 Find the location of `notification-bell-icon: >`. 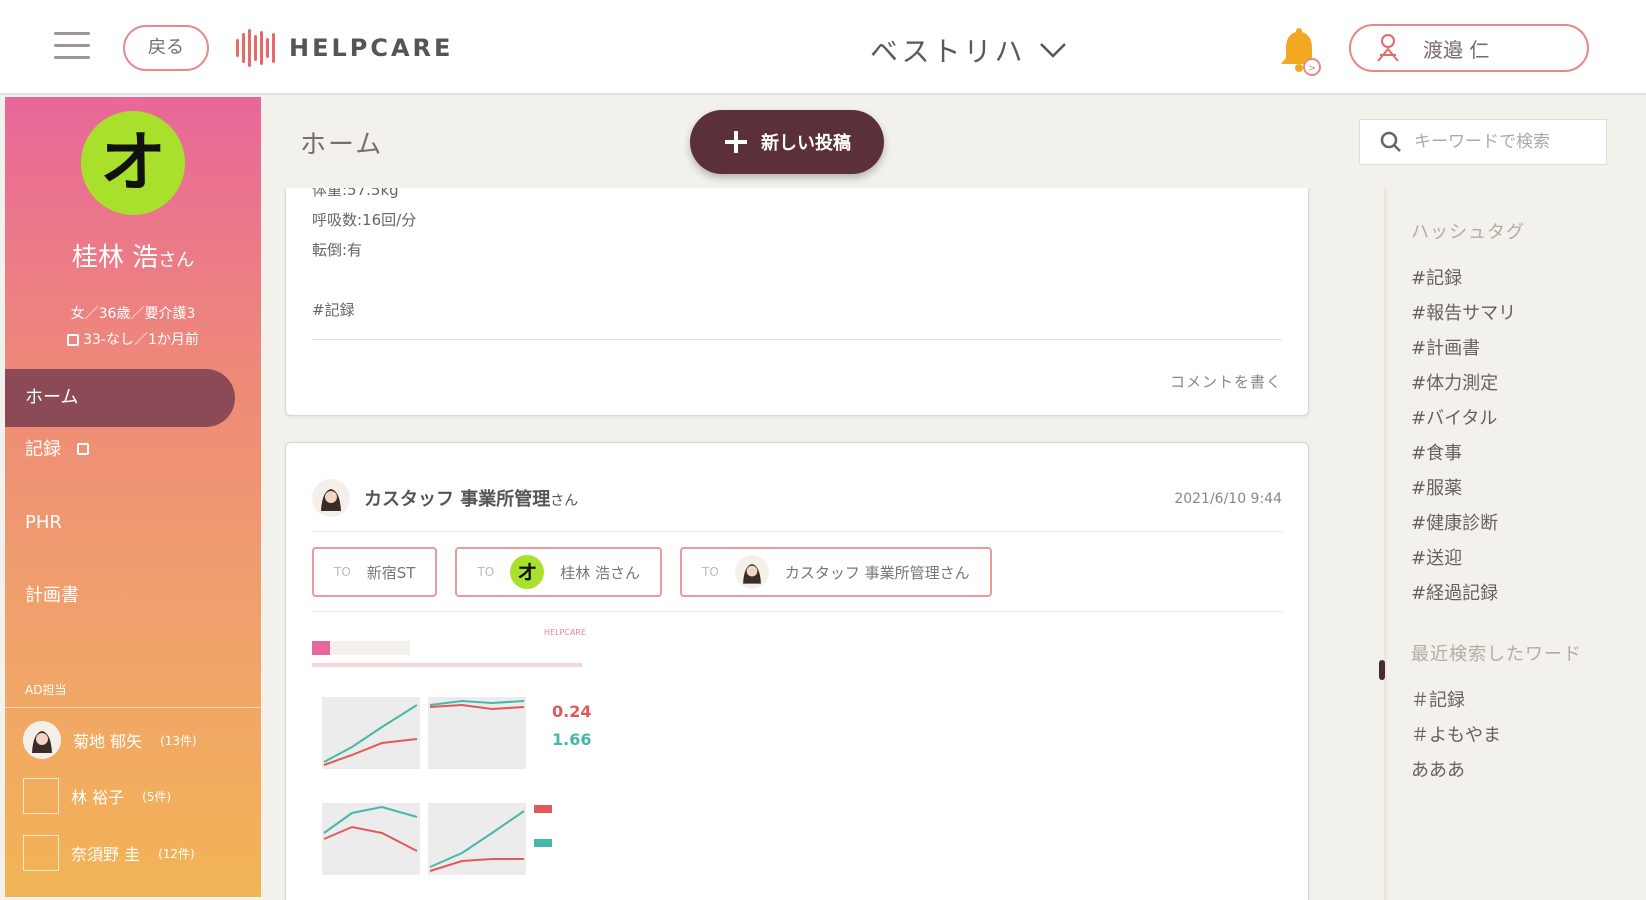

notification-bell-icon: > is located at coordinates (1299, 52).